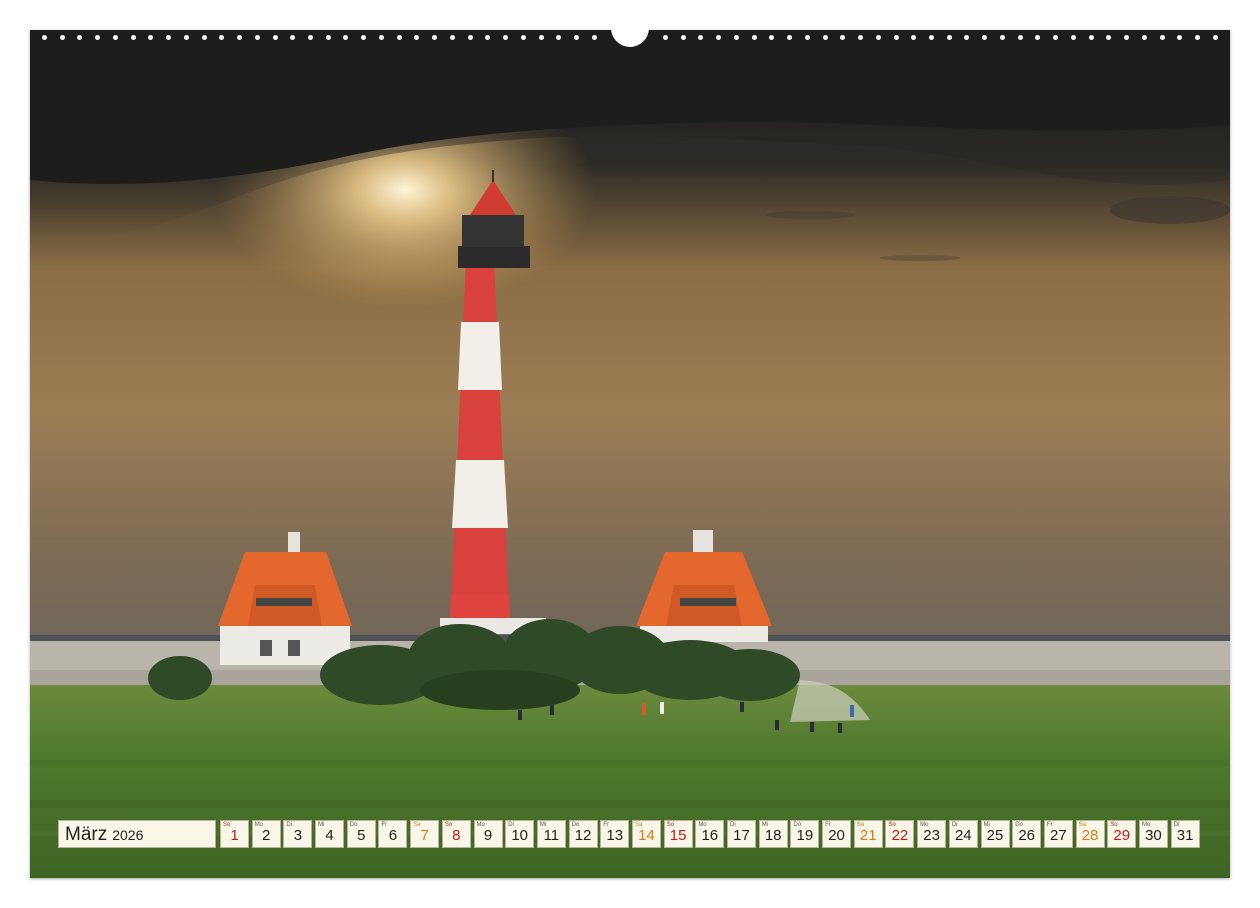  I want to click on day-number: 26, so click(1027, 835).